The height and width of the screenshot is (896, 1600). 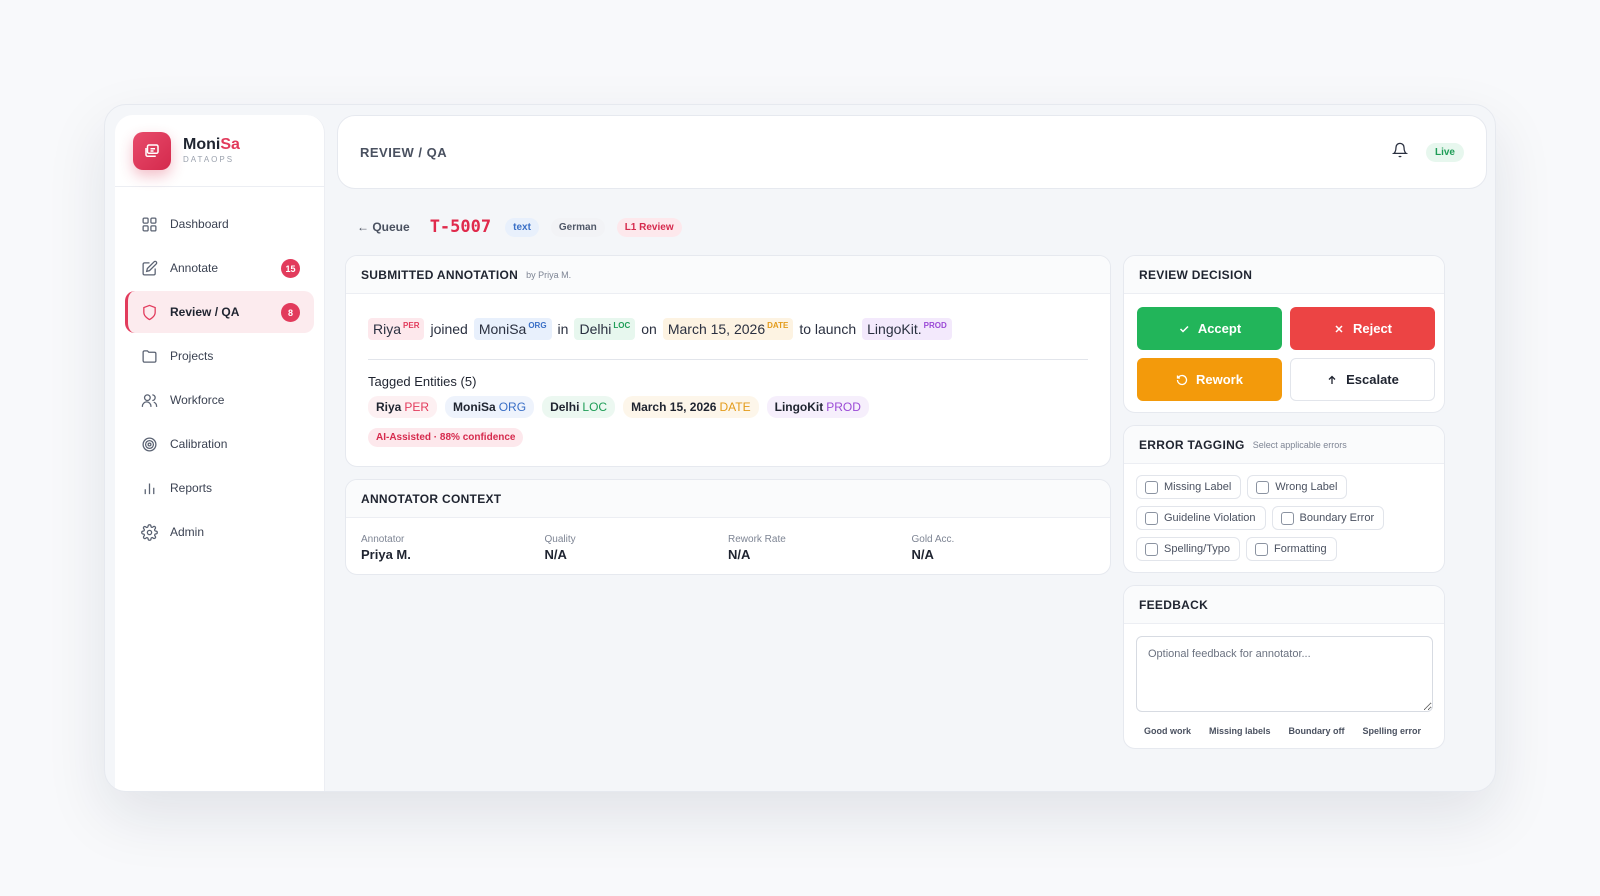 What do you see at coordinates (209, 159) in the screenshot?
I see `brand-subtitle: DATAOPS` at bounding box center [209, 159].